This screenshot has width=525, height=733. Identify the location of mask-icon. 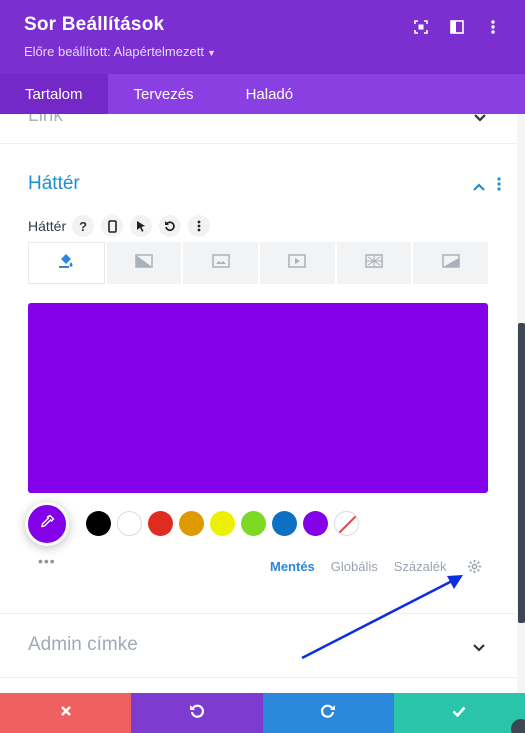
(450, 263).